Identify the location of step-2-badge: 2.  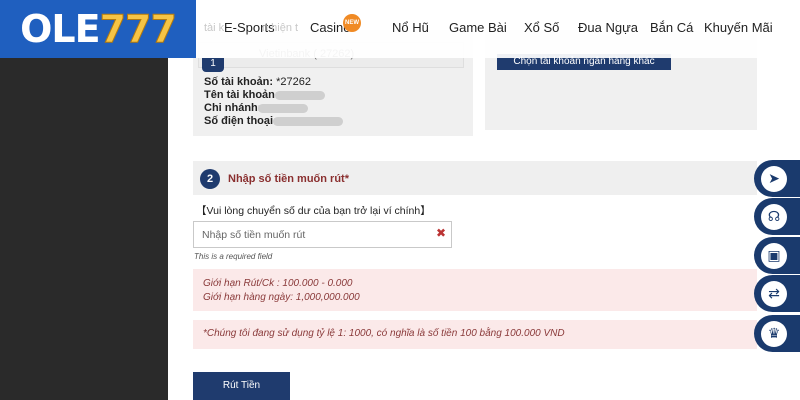
(210, 179).